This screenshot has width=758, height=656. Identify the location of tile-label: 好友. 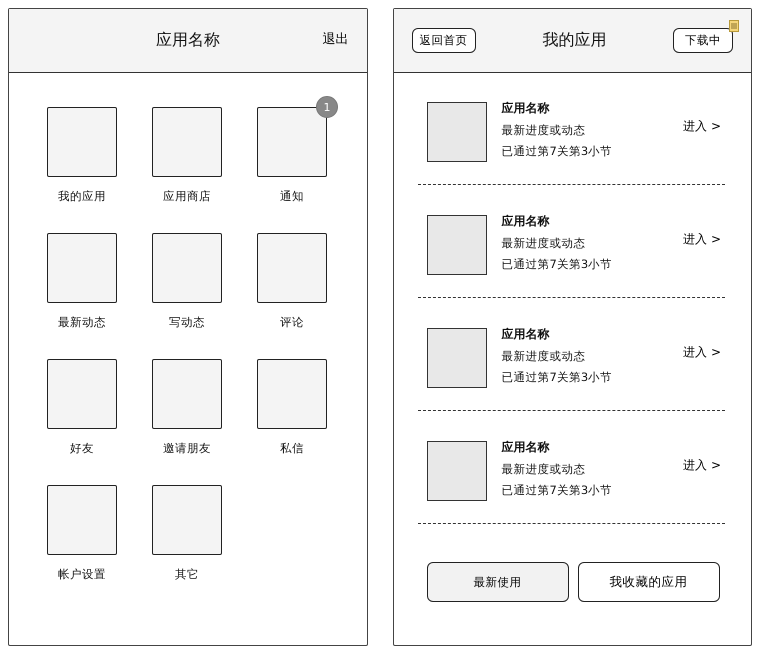
(82, 448).